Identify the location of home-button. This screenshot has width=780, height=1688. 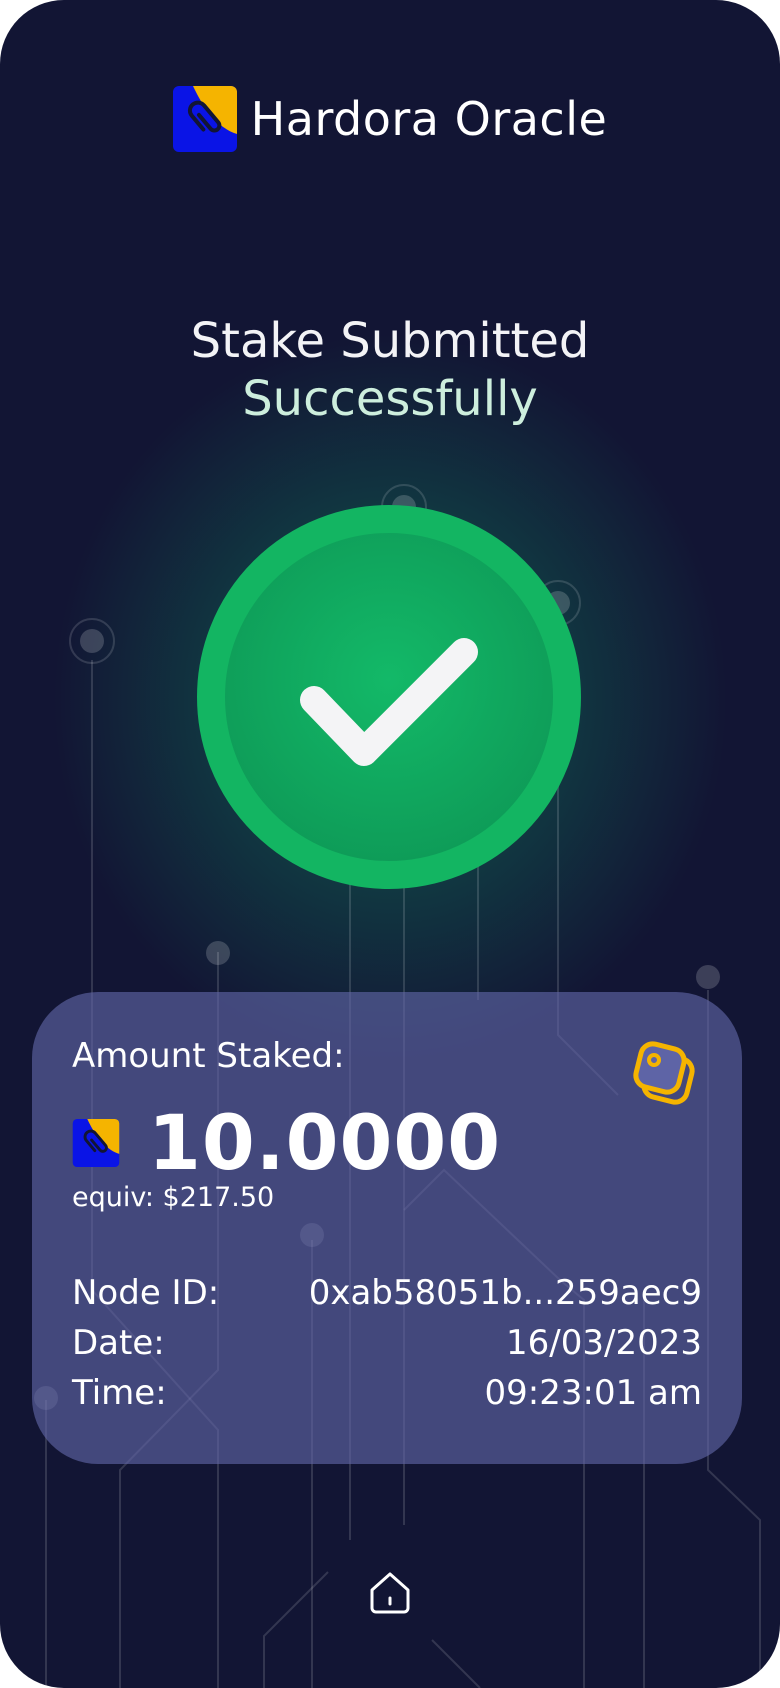
(390, 1592).